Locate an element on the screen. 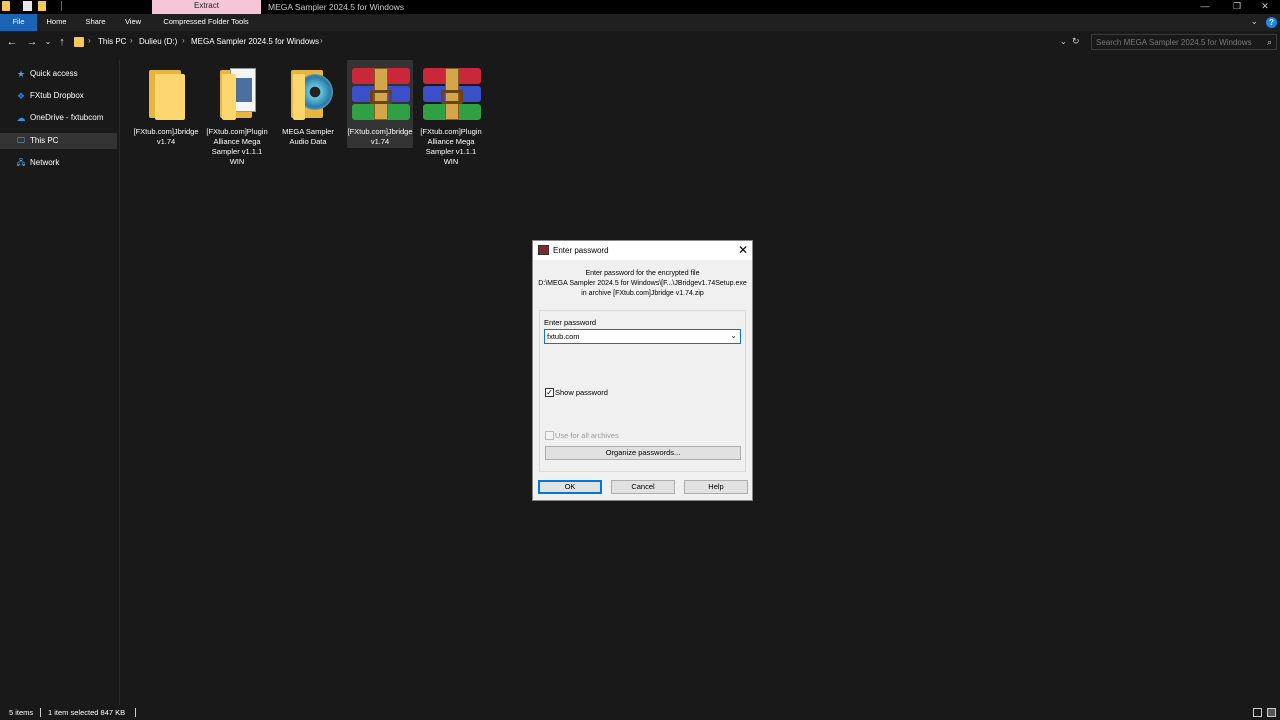 The height and width of the screenshot is (720, 1280). tab-compressed-folder-tools: Compressed Folder Tools is located at coordinates (206, 22).